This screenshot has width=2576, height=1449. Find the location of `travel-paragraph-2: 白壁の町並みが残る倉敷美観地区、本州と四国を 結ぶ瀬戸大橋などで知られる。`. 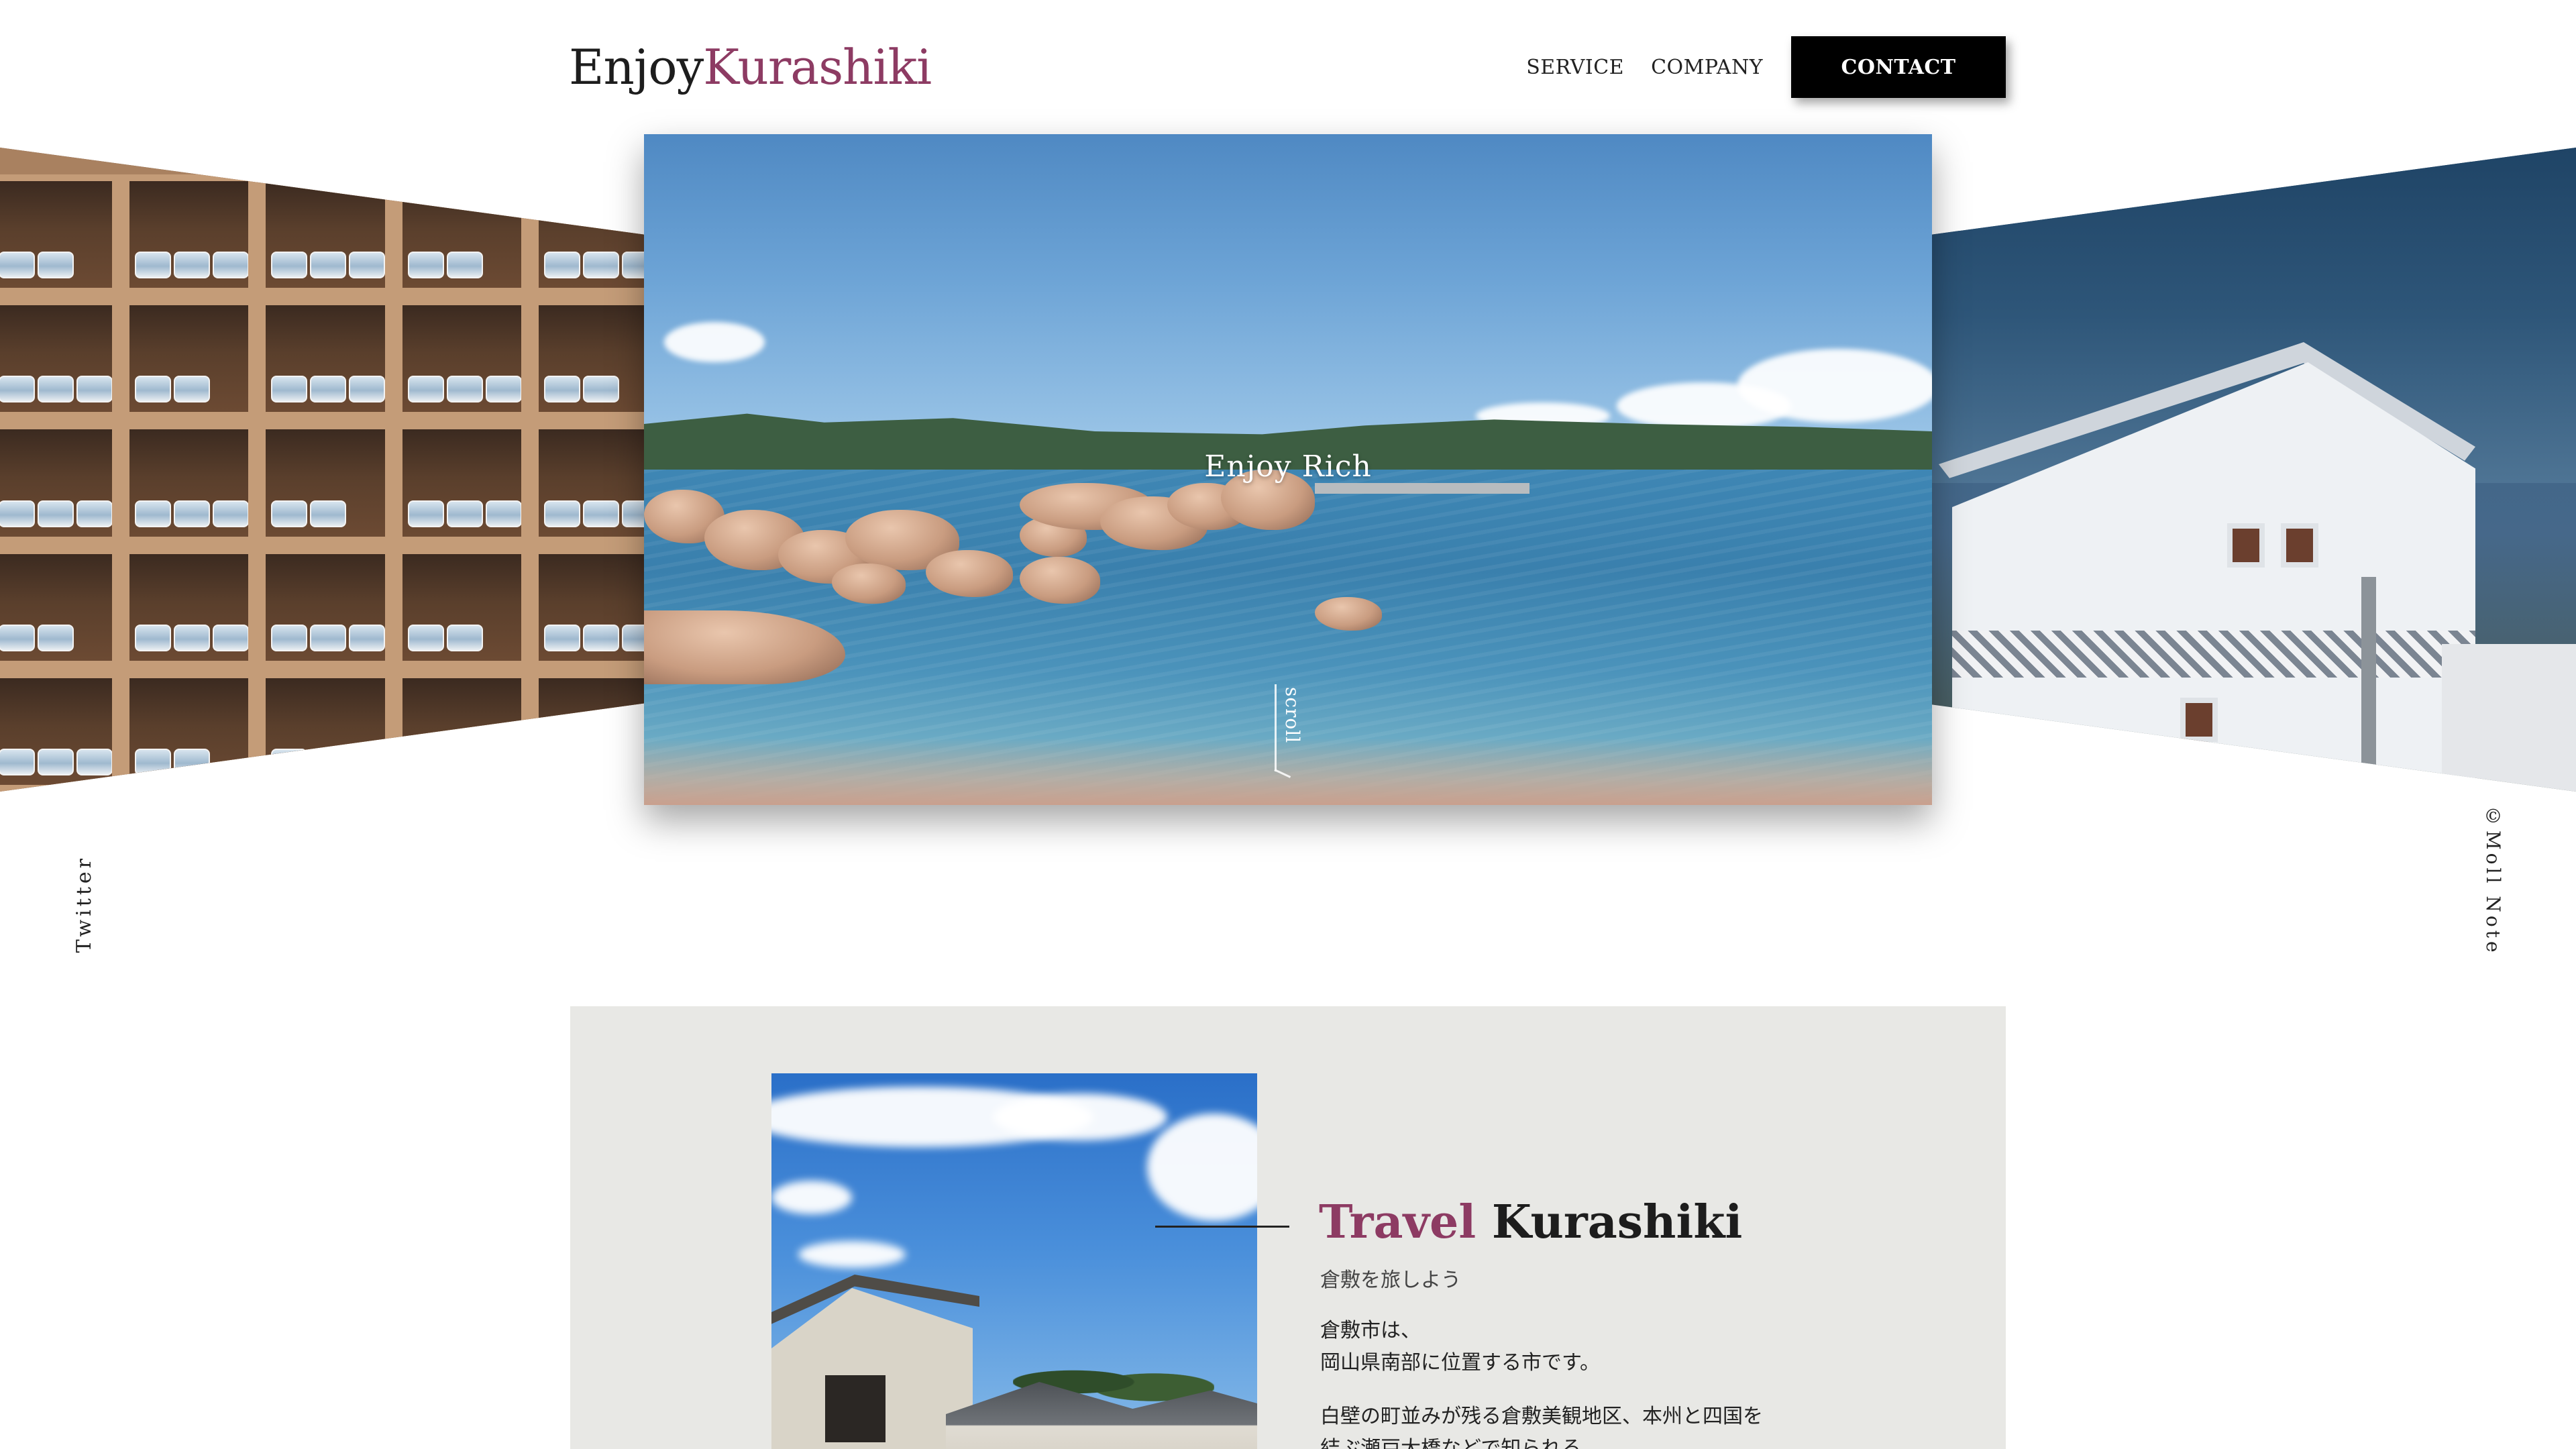

travel-paragraph-2: 白壁の町並みが残る倉敷美観地区、本州と四国を 結ぶ瀬戸大橋などで知られる。 is located at coordinates (1622, 1425).